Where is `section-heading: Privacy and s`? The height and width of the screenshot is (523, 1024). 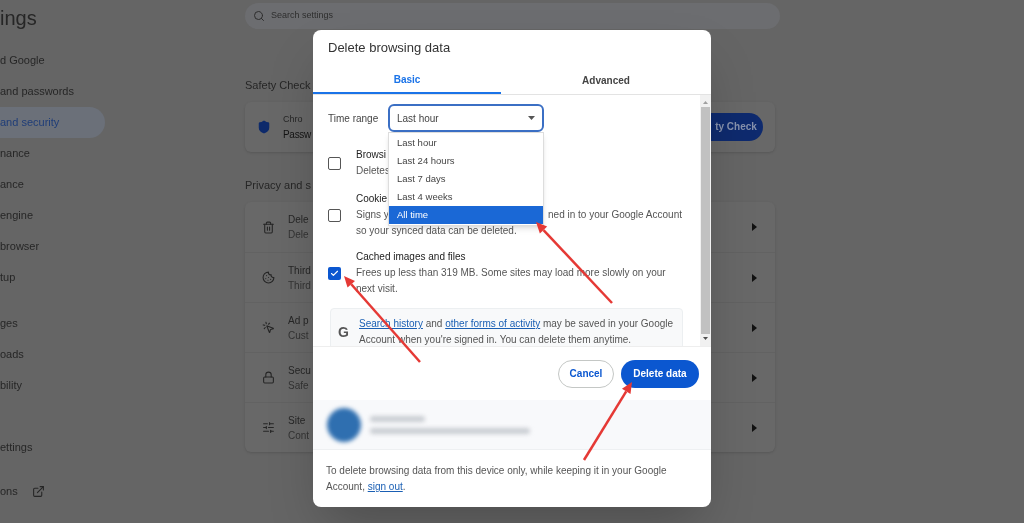 section-heading: Privacy and s is located at coordinates (278, 185).